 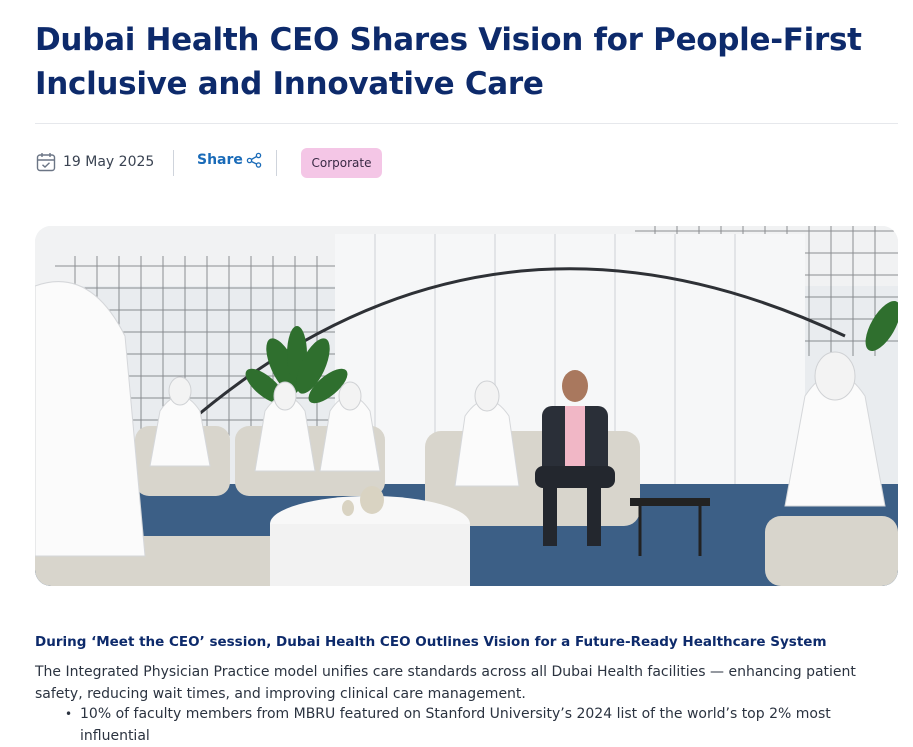 What do you see at coordinates (341, 163) in the screenshot?
I see `category-tag: Corporate` at bounding box center [341, 163].